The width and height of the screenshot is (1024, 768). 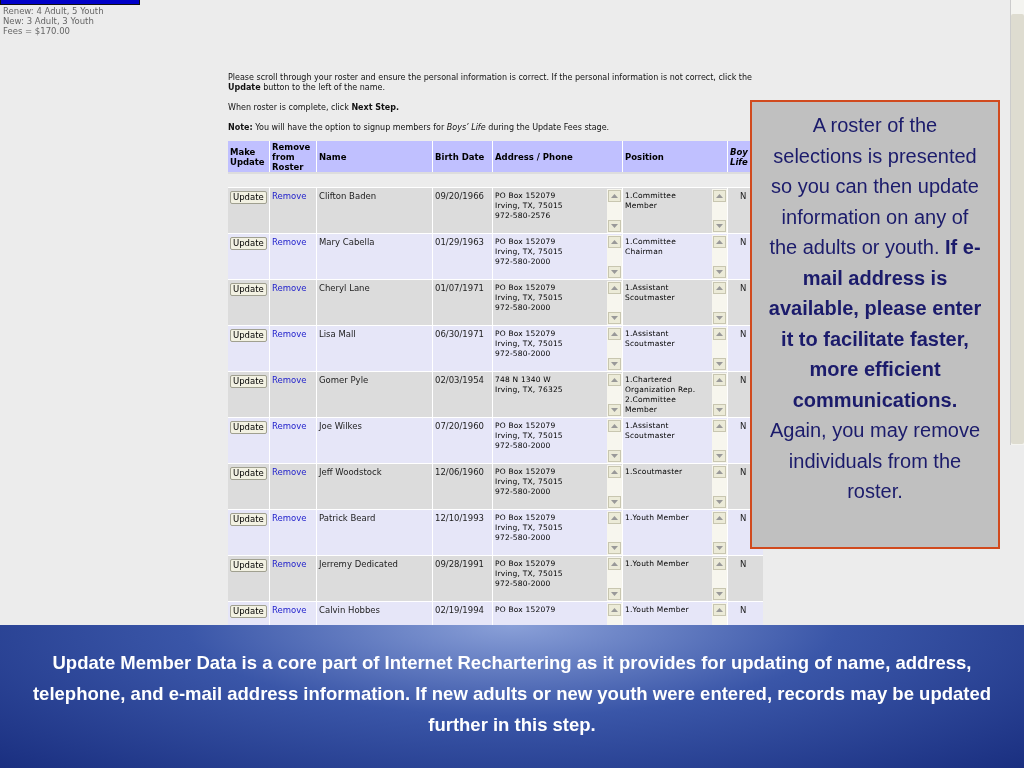 I want to click on date-cell: 12/06/1960, so click(x=459, y=472).